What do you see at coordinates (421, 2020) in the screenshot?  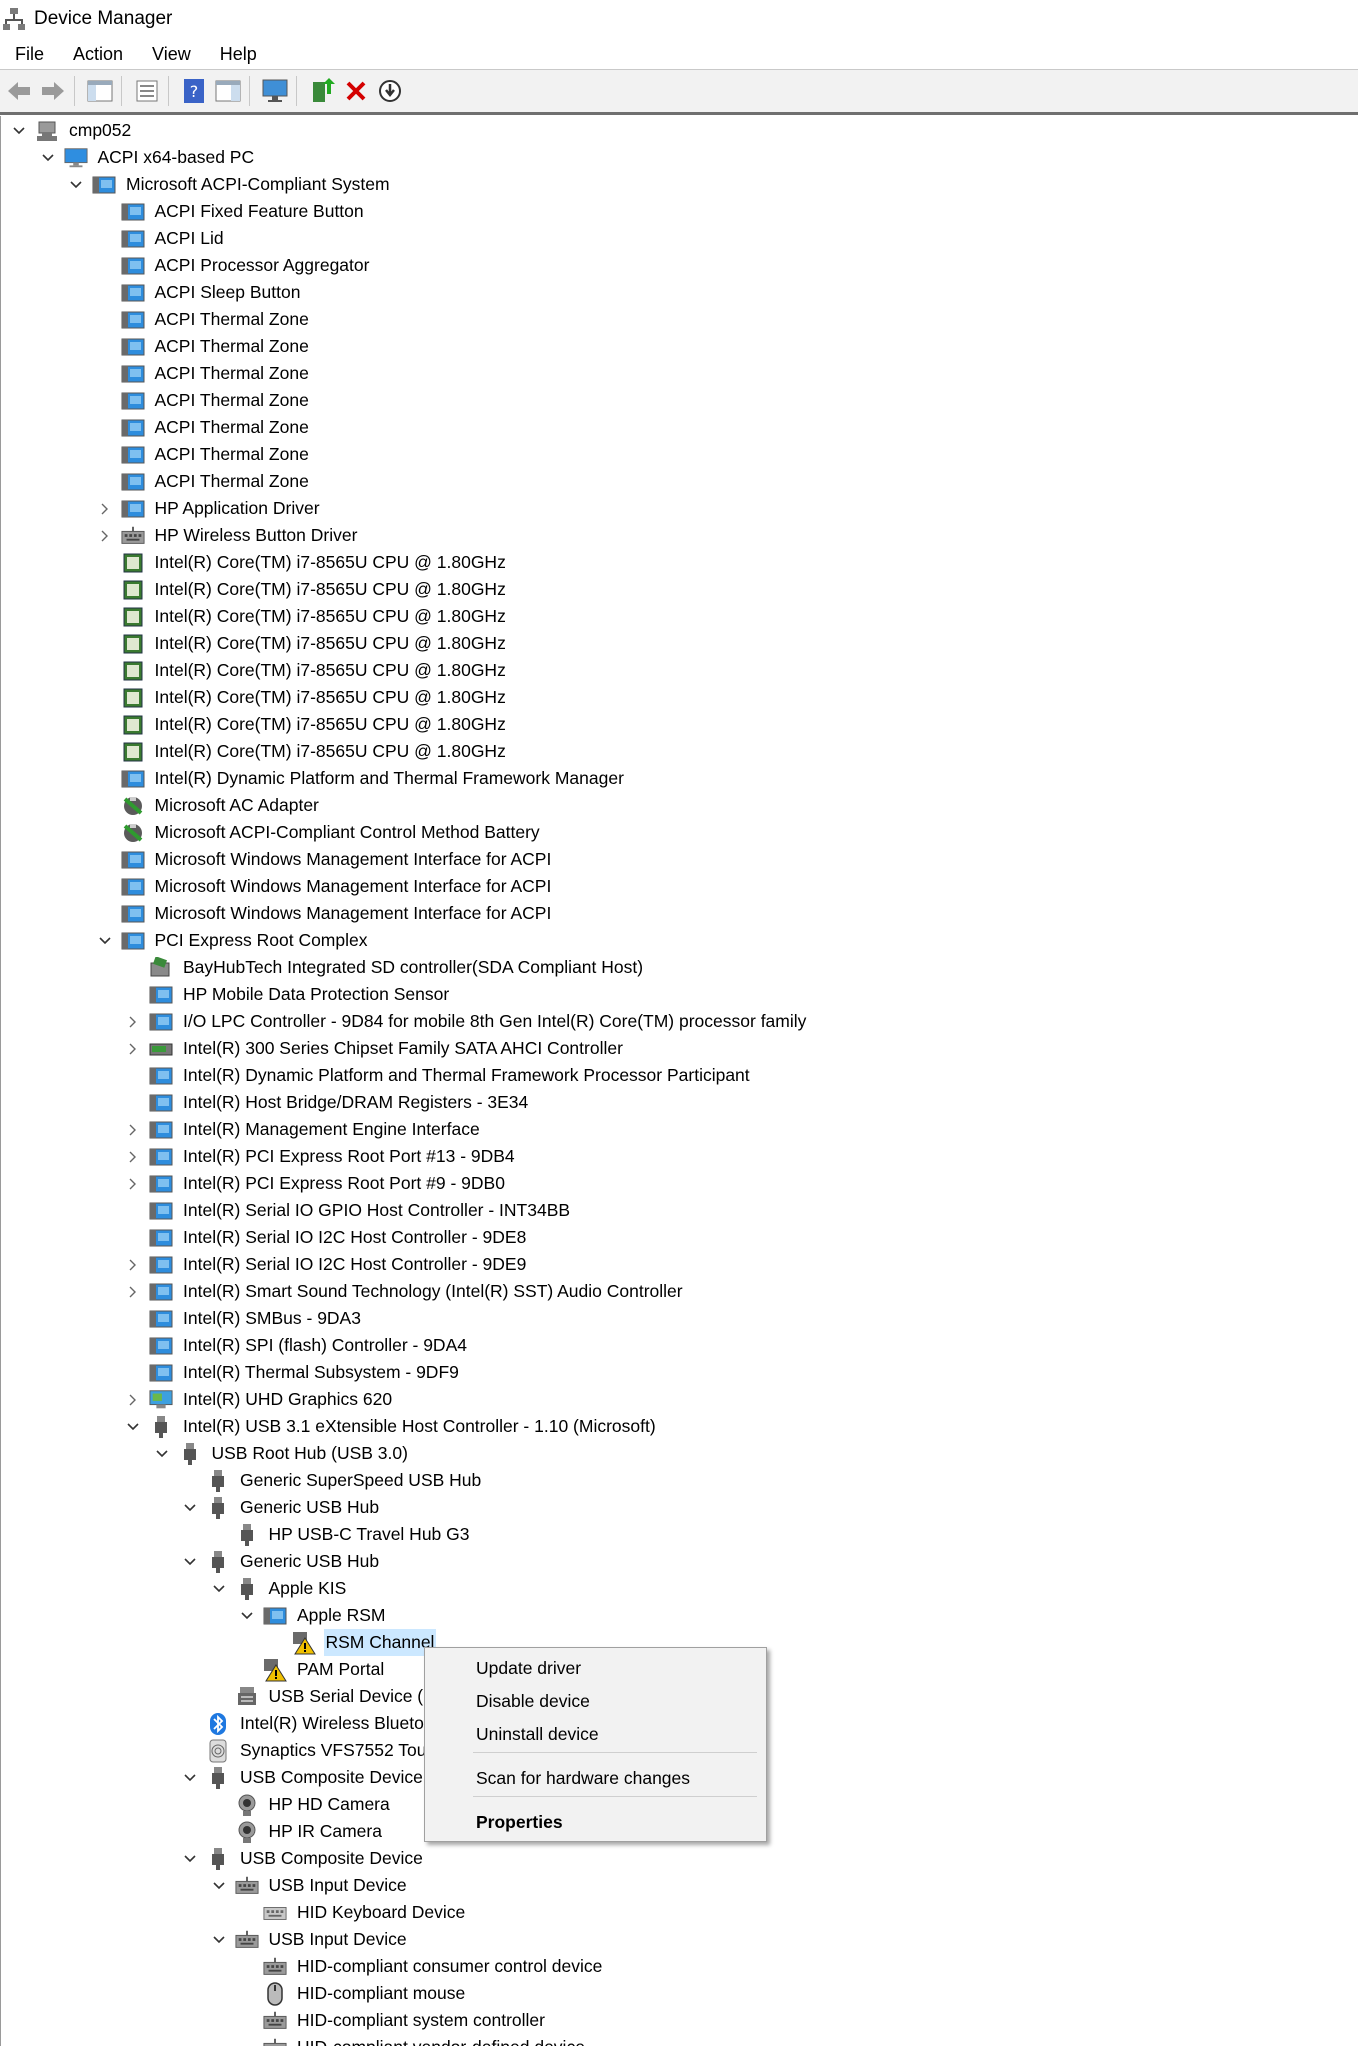 I see `tree-node-label: HID-compliant system controller` at bounding box center [421, 2020].